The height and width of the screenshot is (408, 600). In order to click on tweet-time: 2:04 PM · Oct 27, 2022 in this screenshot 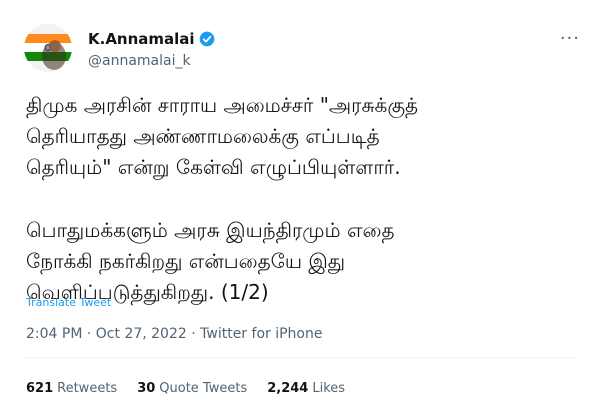, I will do `click(106, 334)`.